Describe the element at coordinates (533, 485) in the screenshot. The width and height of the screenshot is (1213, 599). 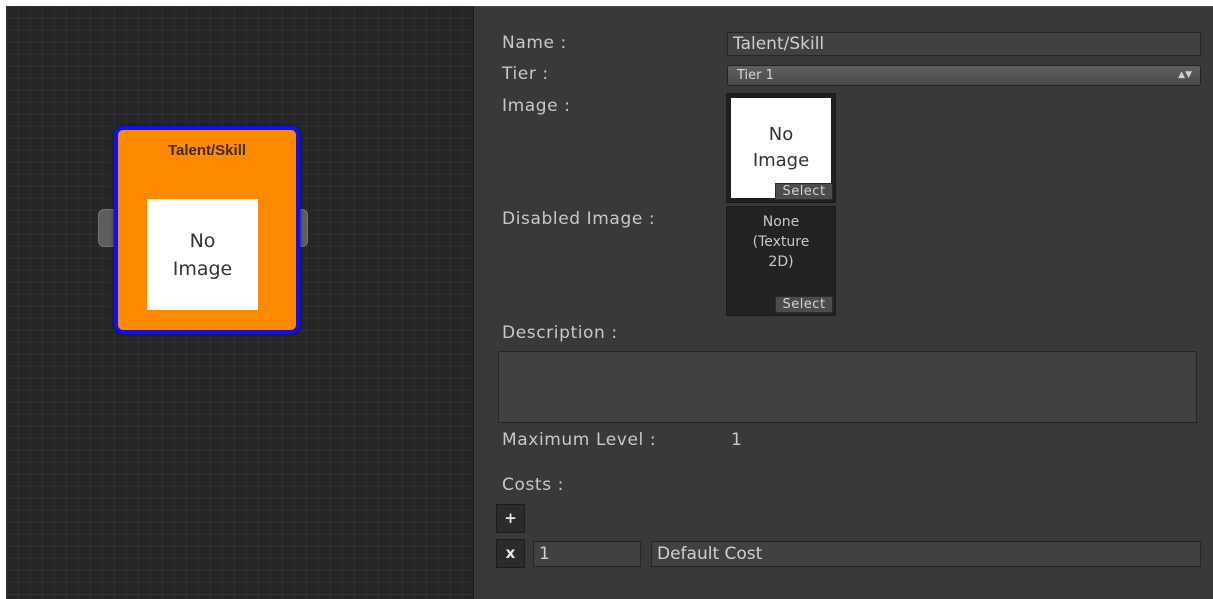
I see `costs-label: Costs :` at that location.